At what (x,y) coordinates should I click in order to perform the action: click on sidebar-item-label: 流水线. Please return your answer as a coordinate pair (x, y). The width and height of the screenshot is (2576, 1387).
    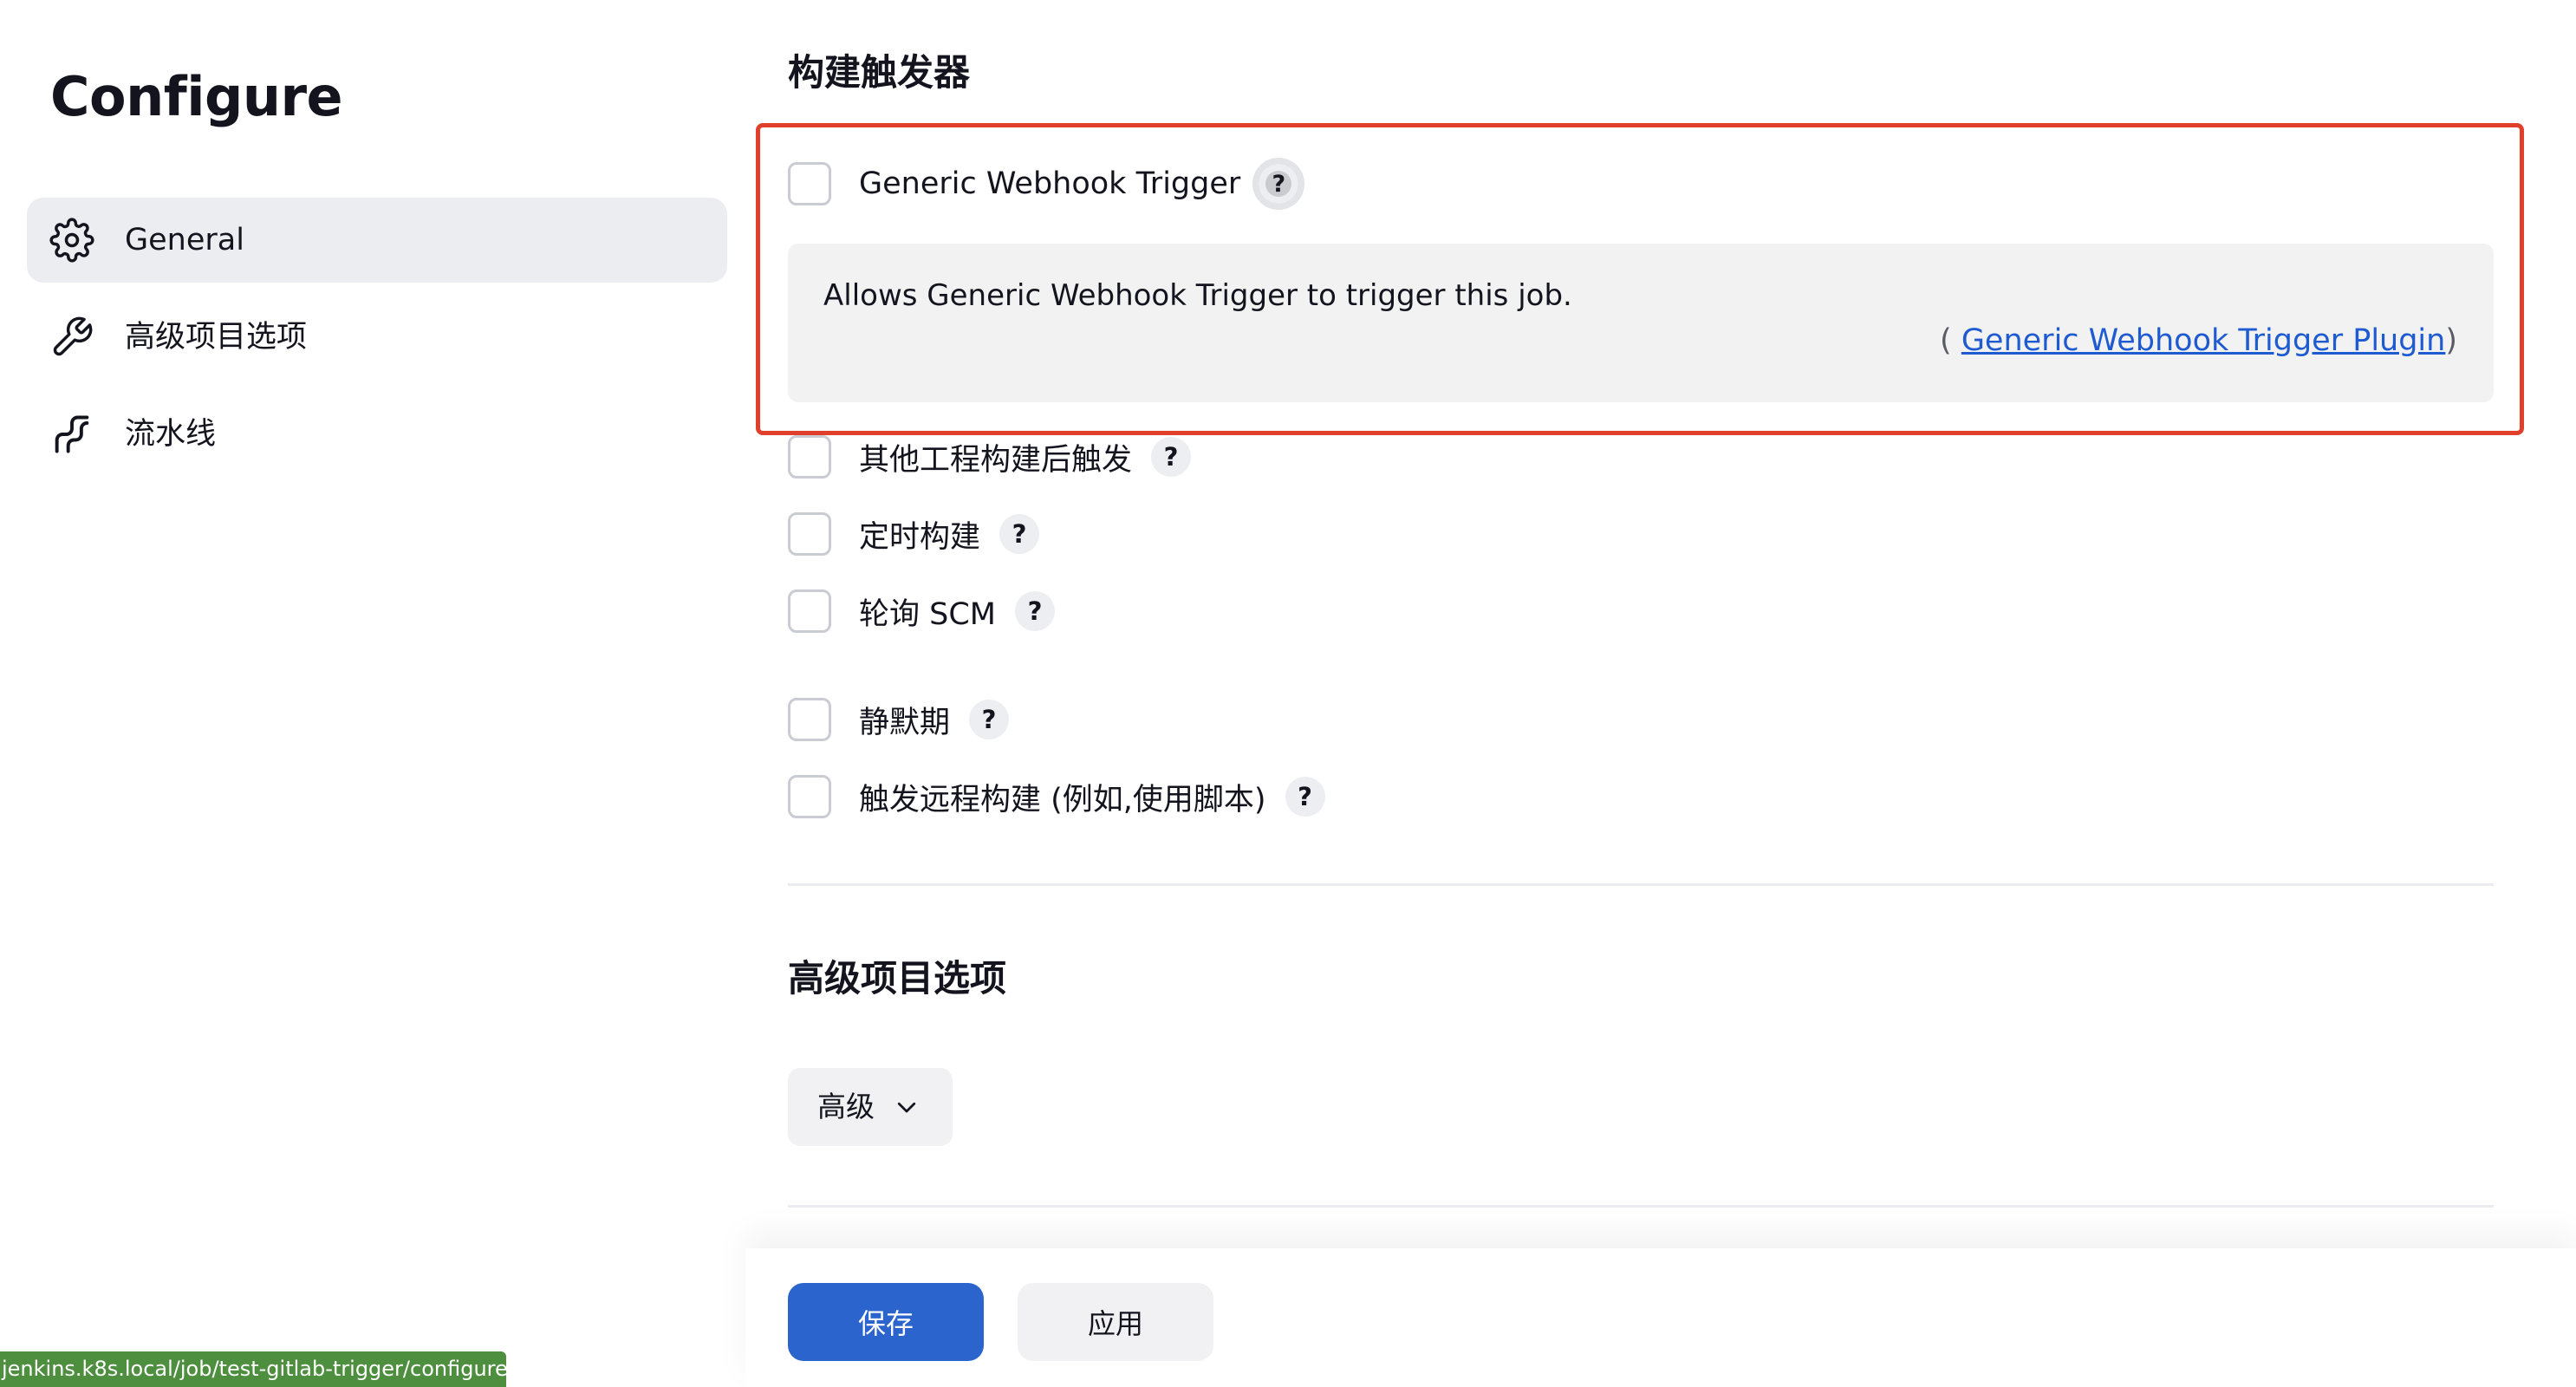
    Looking at the image, I should click on (171, 434).